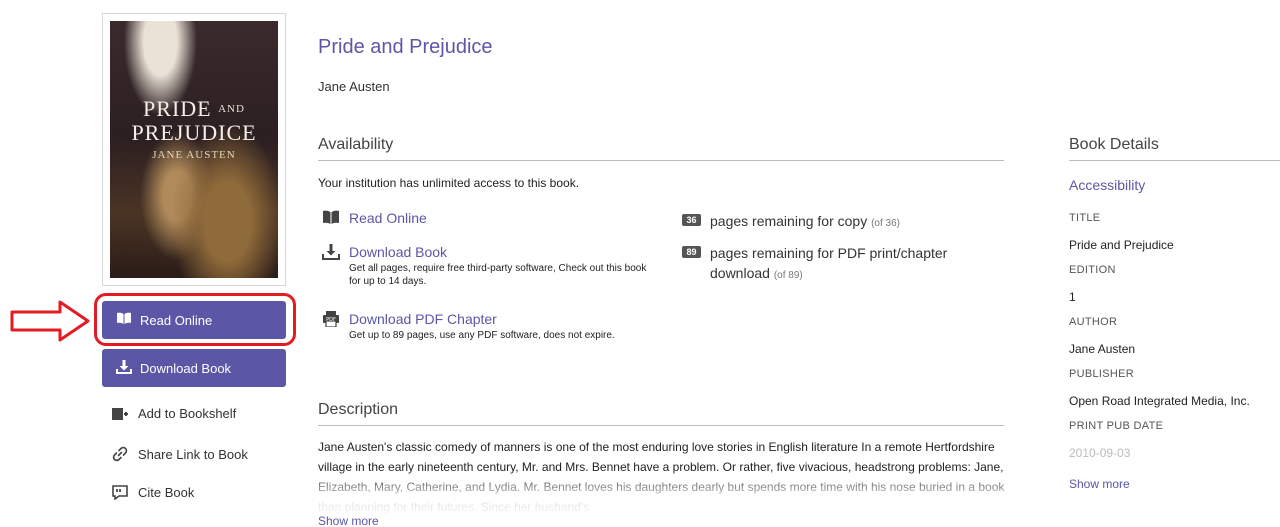 The height and width of the screenshot is (527, 1280). I want to click on details-show-more-link: Show more, so click(1099, 484).